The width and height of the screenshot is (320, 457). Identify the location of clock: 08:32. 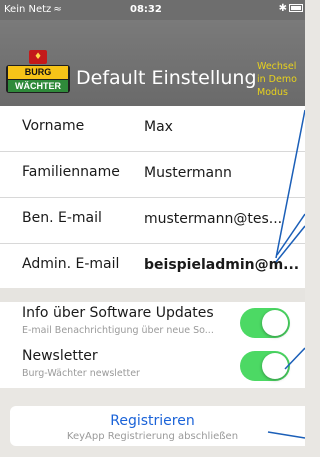
(146, 9).